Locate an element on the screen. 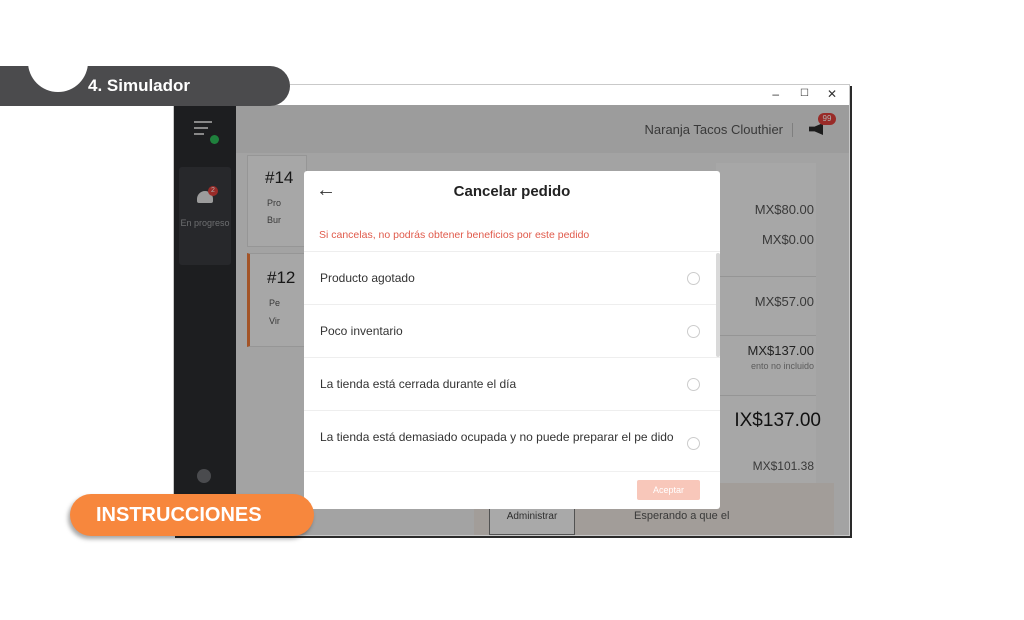 The image size is (1024, 620). reason-option: Producto agotado is located at coordinates (512, 277).